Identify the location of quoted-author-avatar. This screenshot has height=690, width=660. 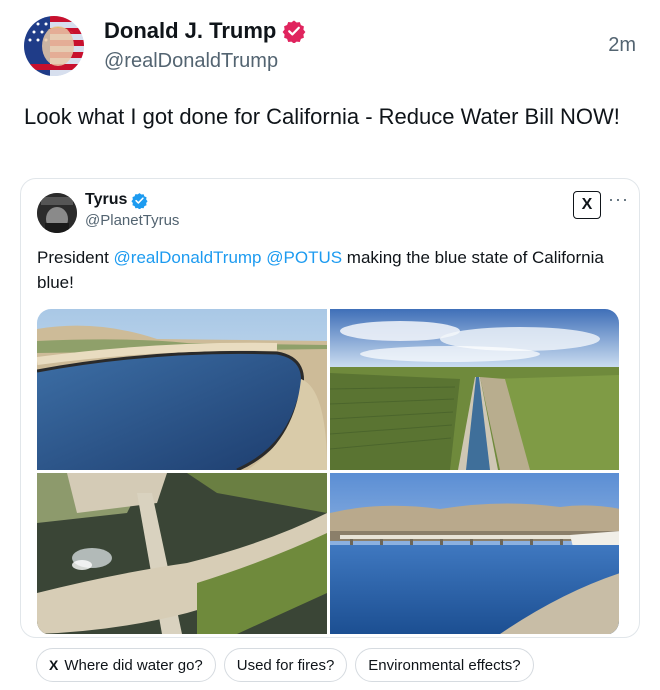
(57, 213).